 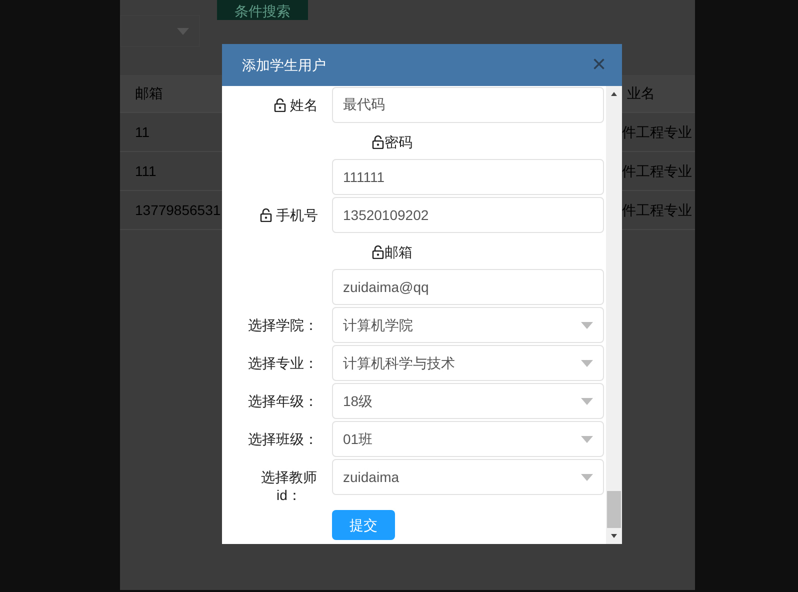 I want to click on field-label: 选择班级：, so click(x=283, y=439).